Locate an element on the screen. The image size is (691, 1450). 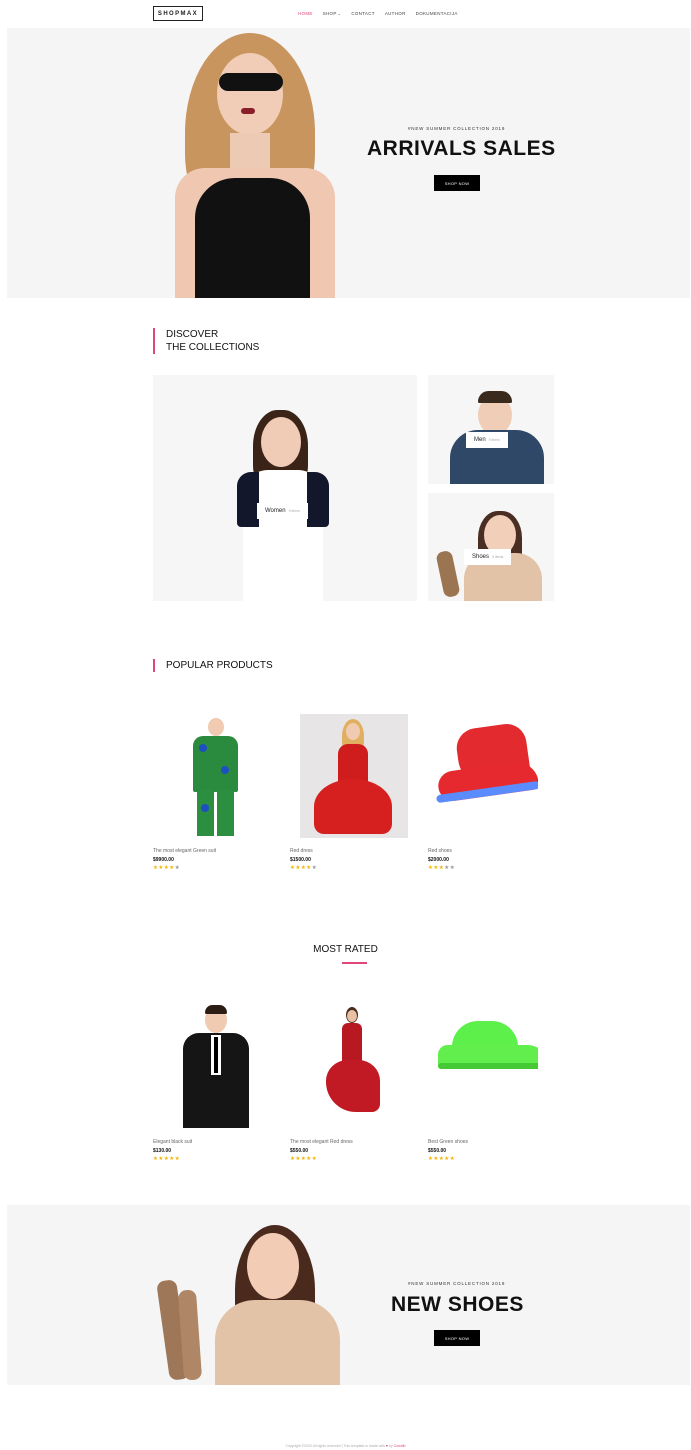
product-card: Red shoes $2000.00 ★★★★★ is located at coordinates (483, 792).